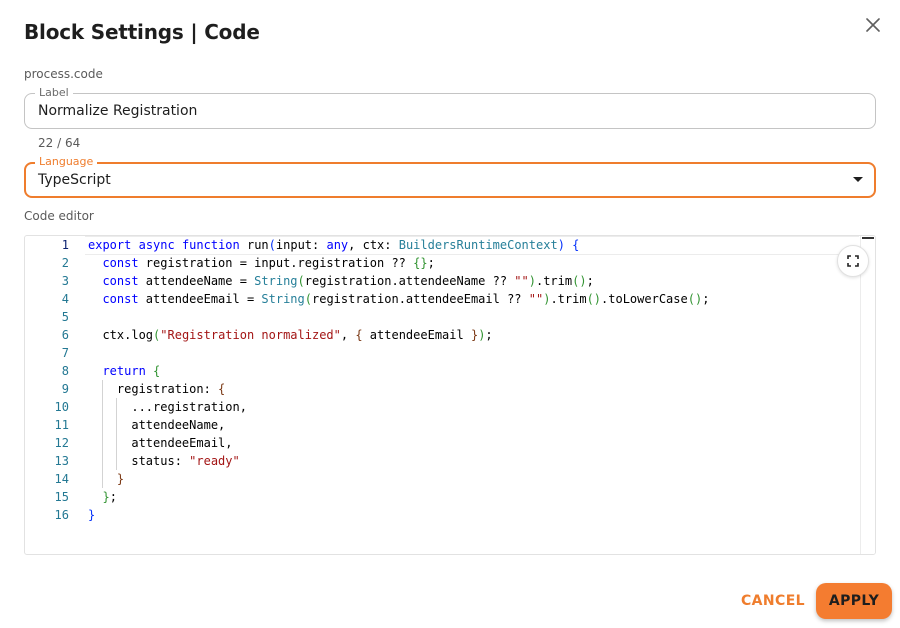 The width and height of the screenshot is (900, 628). Describe the element at coordinates (61, 407) in the screenshot. I see `line-number: 10` at that location.